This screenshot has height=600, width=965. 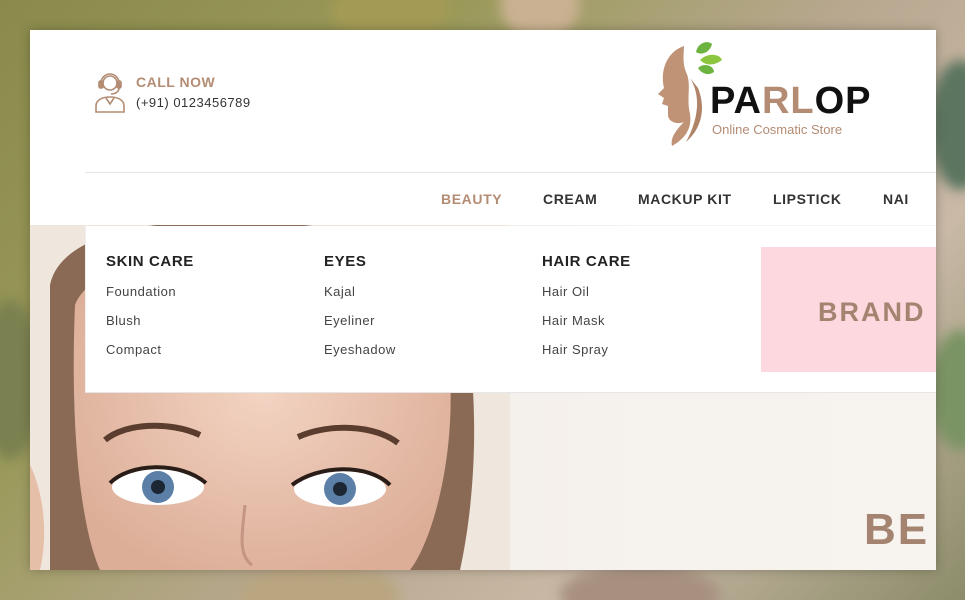 I want to click on column-title: HAIR CARE, so click(x=586, y=261).